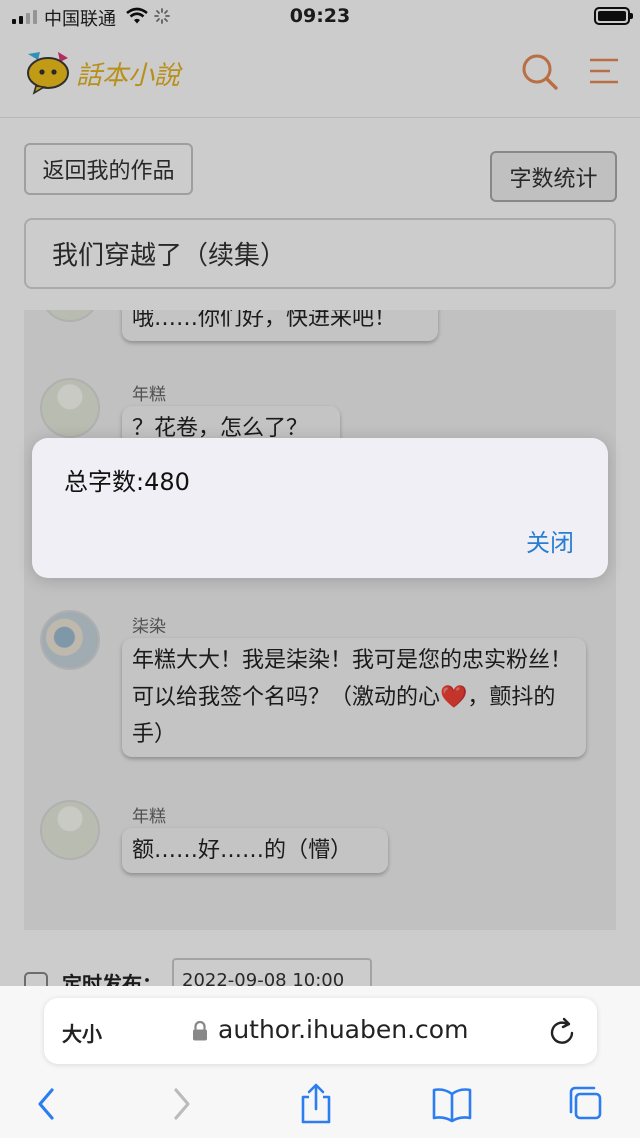  I want to click on share-icon, so click(316, 1104).